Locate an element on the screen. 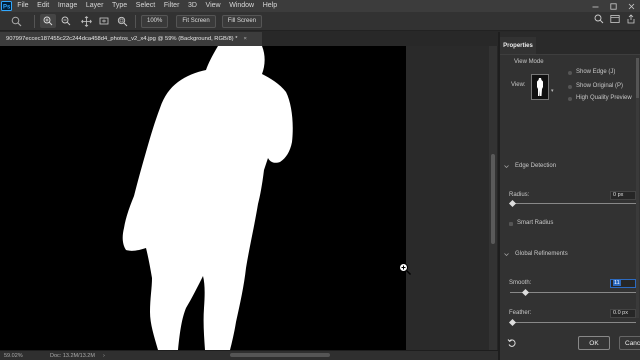 This screenshot has width=640, height=360. menu-window: Window is located at coordinates (242, 6).